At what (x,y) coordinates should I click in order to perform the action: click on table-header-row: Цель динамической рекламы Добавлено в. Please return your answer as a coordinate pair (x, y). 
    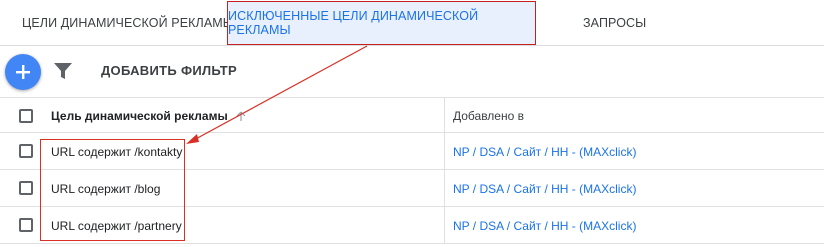
    Looking at the image, I should click on (412, 115).